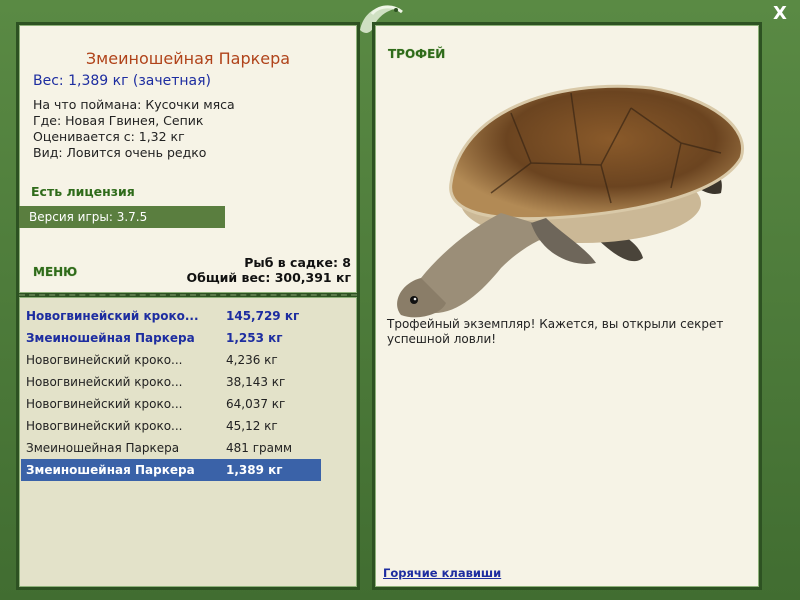  What do you see at coordinates (442, 573) in the screenshot?
I see `hotkeys-link: Горячие клавиши` at bounding box center [442, 573].